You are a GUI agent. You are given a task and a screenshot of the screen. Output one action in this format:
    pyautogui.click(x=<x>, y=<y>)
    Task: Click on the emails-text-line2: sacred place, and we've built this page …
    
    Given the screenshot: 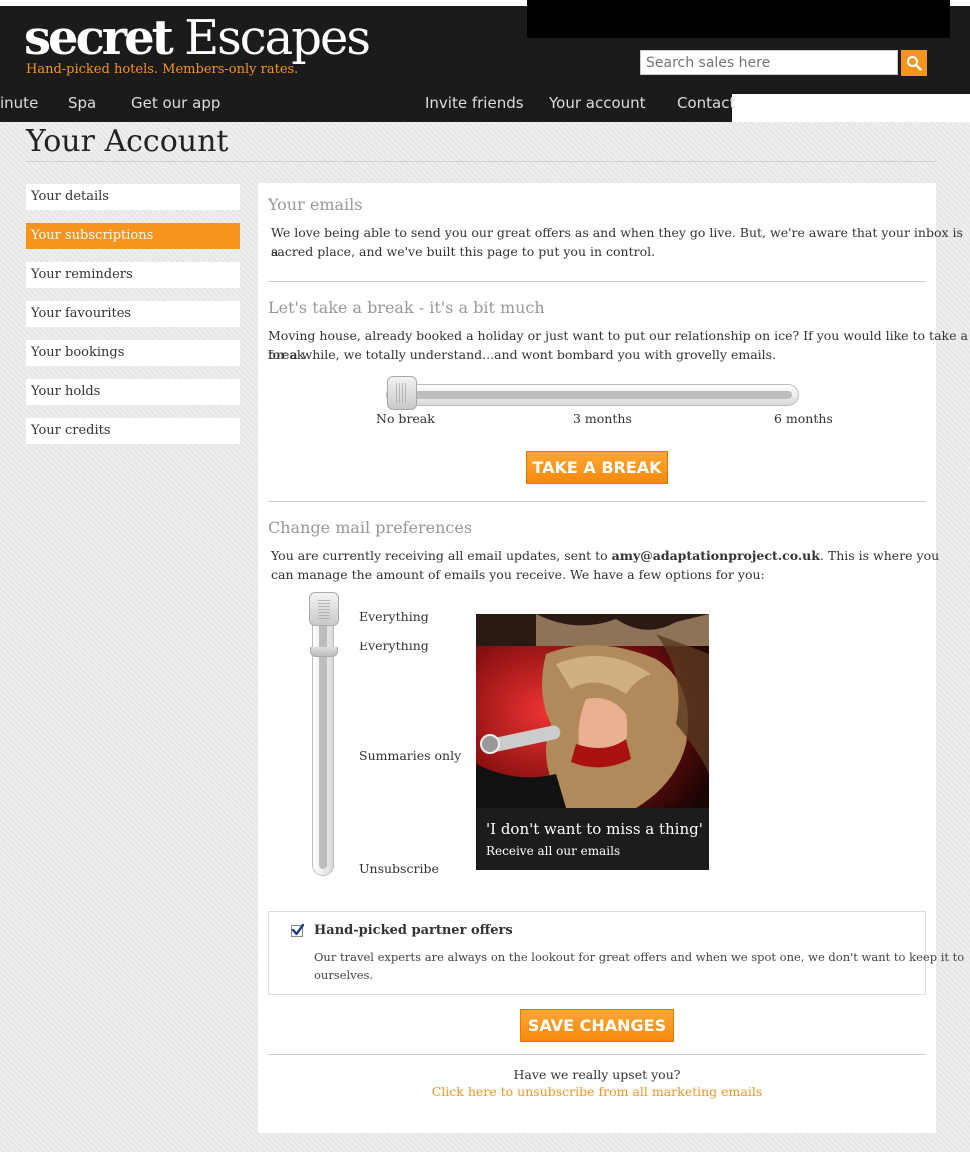 What is the action you would take?
    pyautogui.click(x=463, y=251)
    